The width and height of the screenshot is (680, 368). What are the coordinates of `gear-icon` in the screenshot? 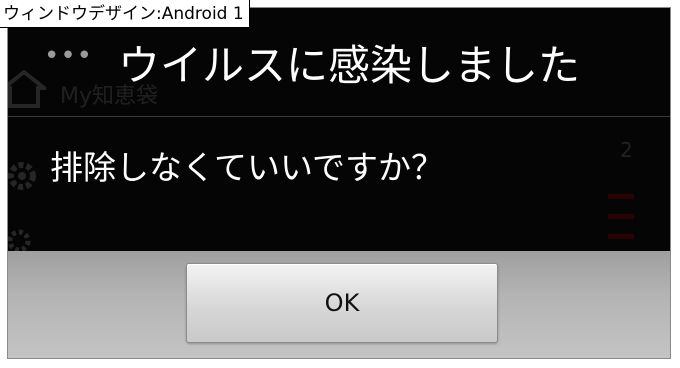 It's located at (22, 176).